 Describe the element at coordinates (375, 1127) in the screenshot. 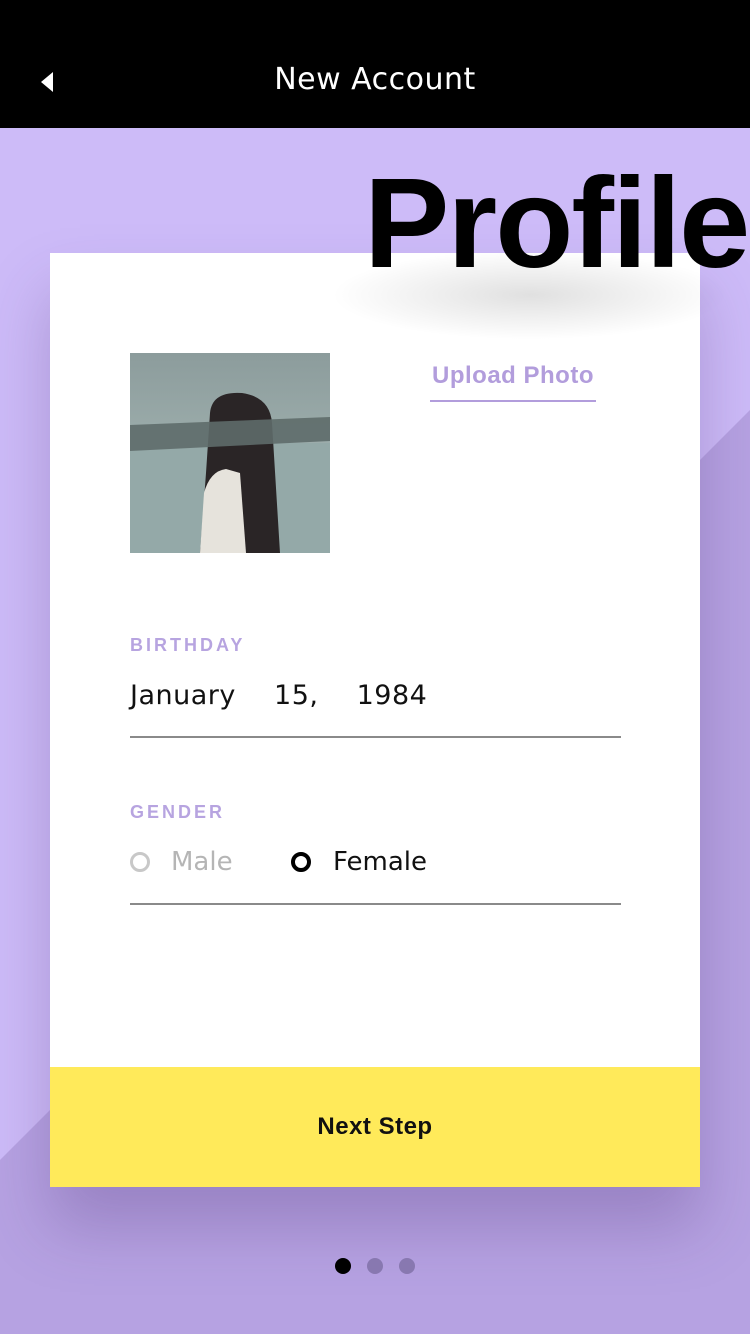

I see `next-step-button: Next Step` at that location.